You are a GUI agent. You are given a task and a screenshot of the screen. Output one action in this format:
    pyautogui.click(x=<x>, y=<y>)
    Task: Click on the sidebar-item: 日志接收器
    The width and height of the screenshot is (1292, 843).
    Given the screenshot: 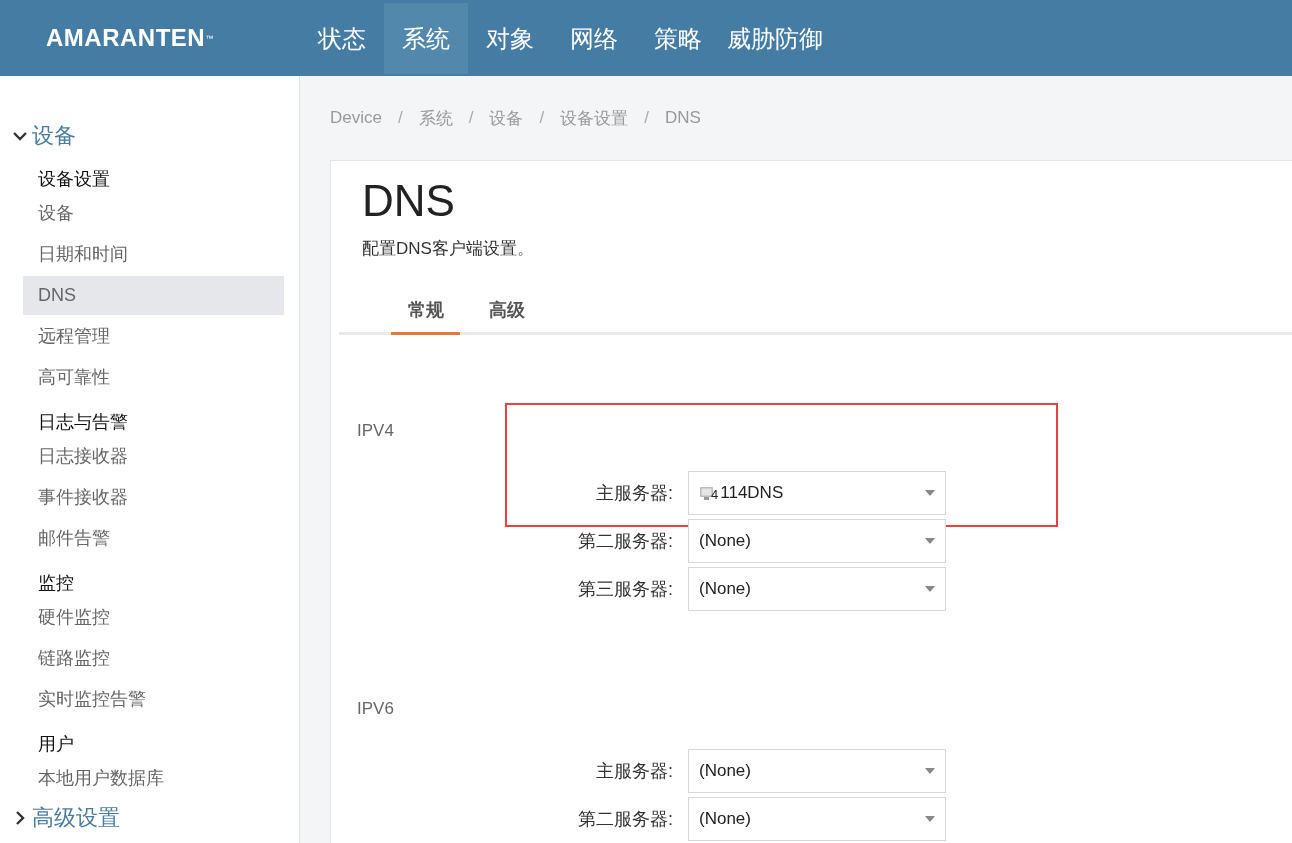 What is the action you would take?
    pyautogui.click(x=153, y=456)
    